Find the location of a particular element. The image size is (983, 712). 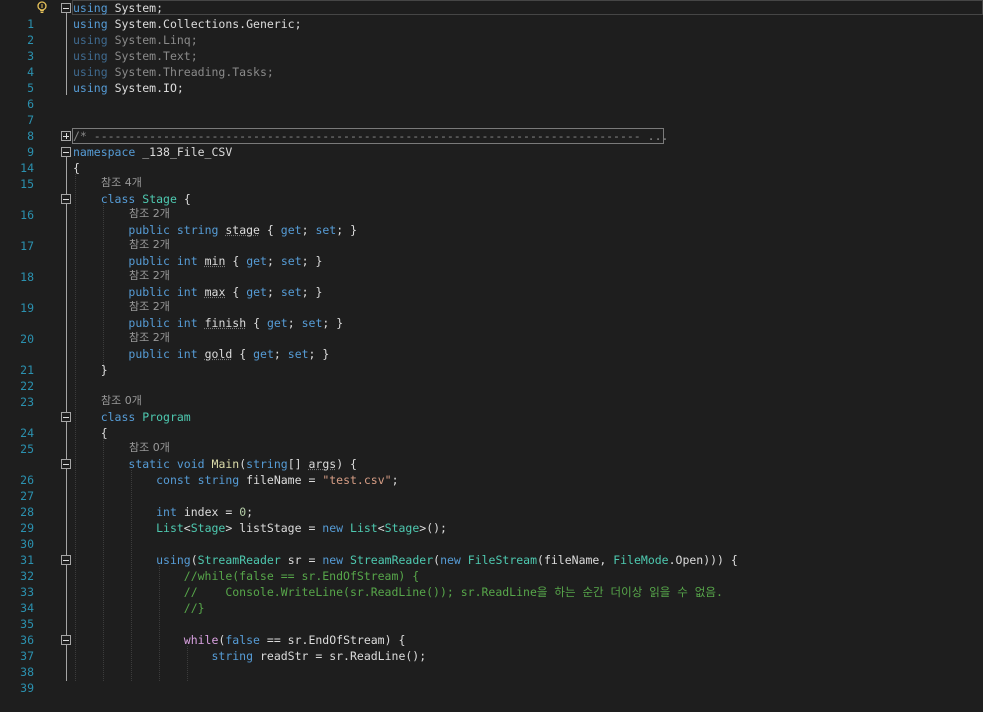

code-text: static void Main(string[] args) { is located at coordinates (242, 464).